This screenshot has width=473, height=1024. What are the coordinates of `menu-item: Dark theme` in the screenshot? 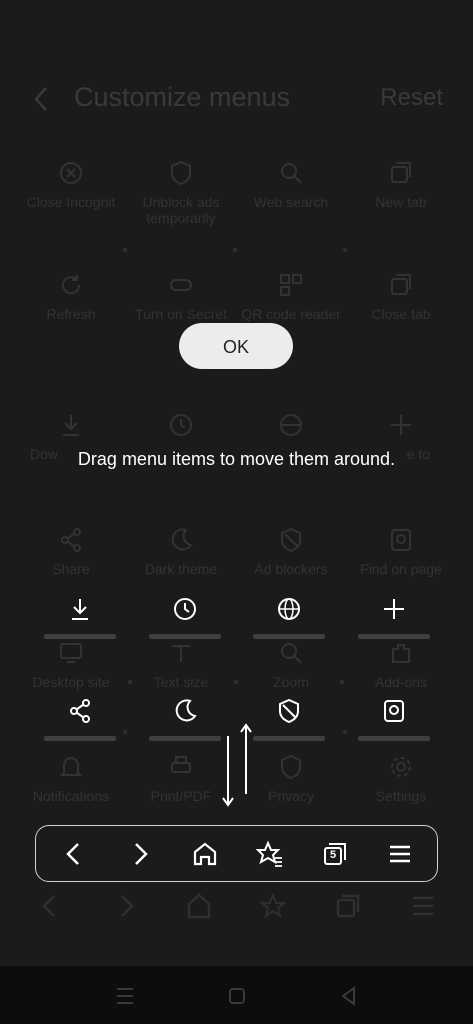 It's located at (181, 552).